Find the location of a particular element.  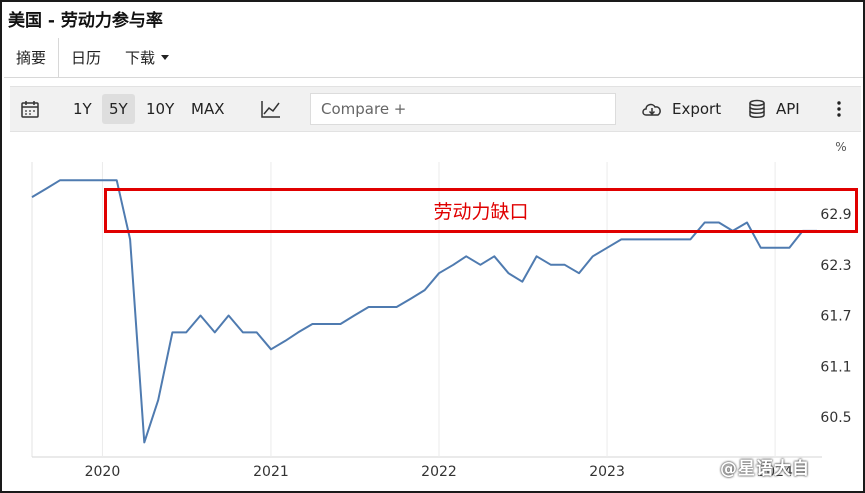

y-unit-label: % is located at coordinates (840, 147).